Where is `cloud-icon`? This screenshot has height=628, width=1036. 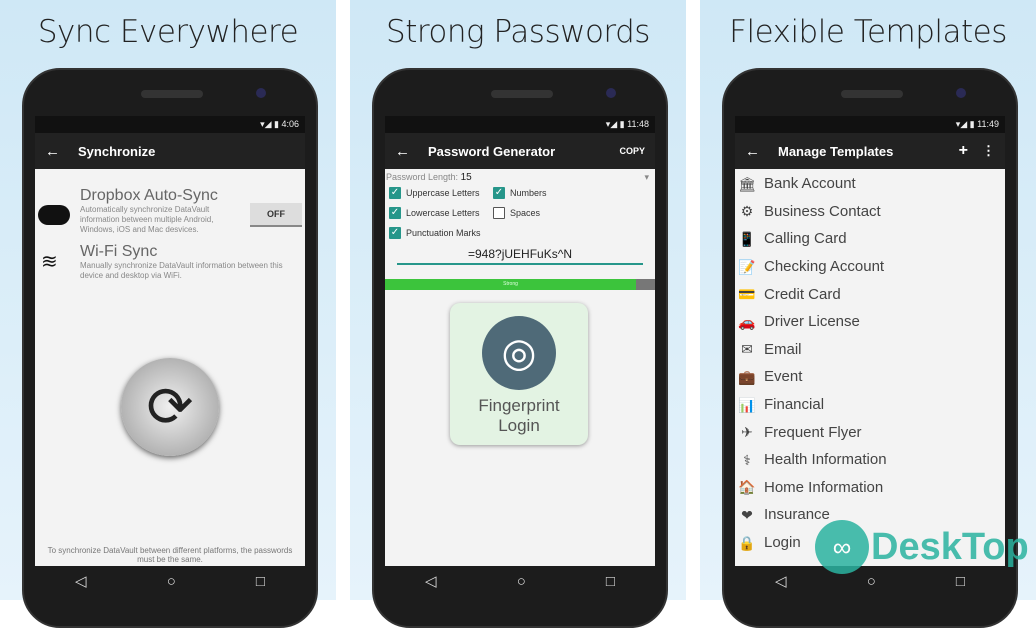
cloud-icon is located at coordinates (54, 215).